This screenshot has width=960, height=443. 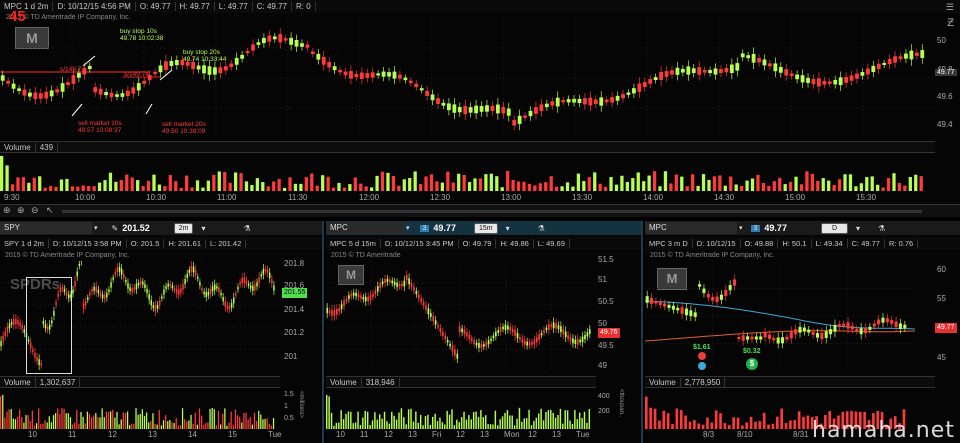 I want to click on pencil-icon: ✎, so click(x=115, y=228).